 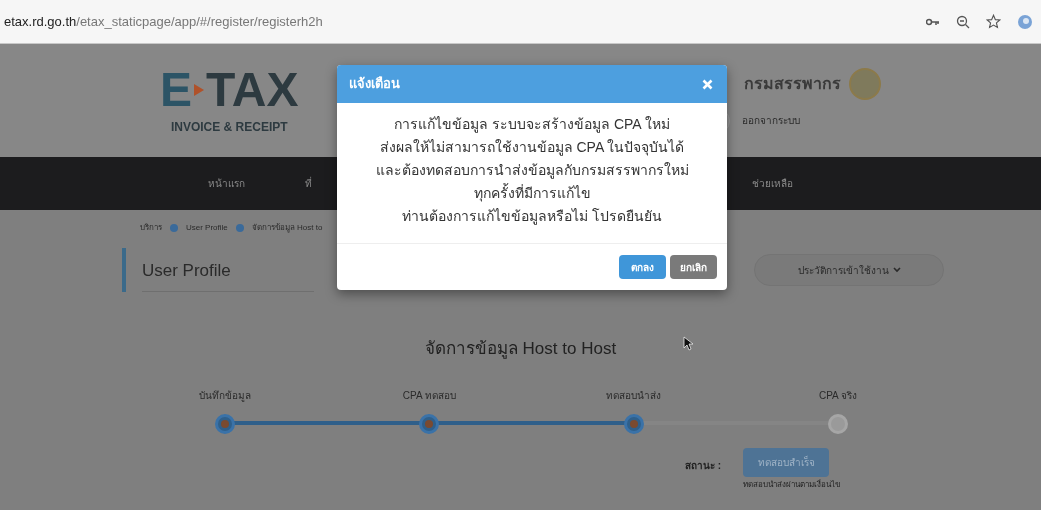 I want to click on breadcrumb-link: บริการ, so click(x=151, y=228).